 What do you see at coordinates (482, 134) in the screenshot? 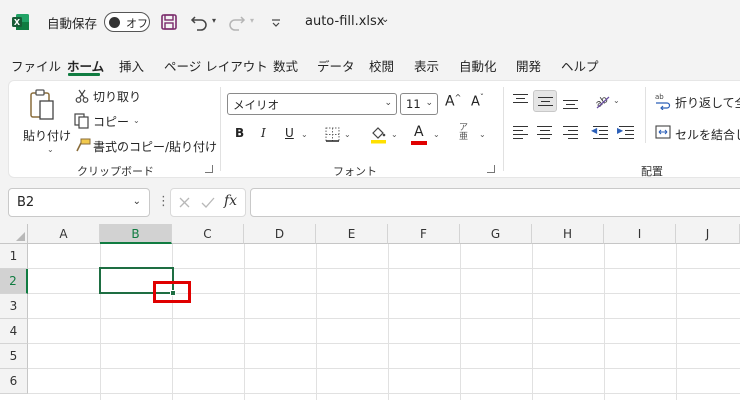
I see `phonetic-dropdown-icon: ⌄` at bounding box center [482, 134].